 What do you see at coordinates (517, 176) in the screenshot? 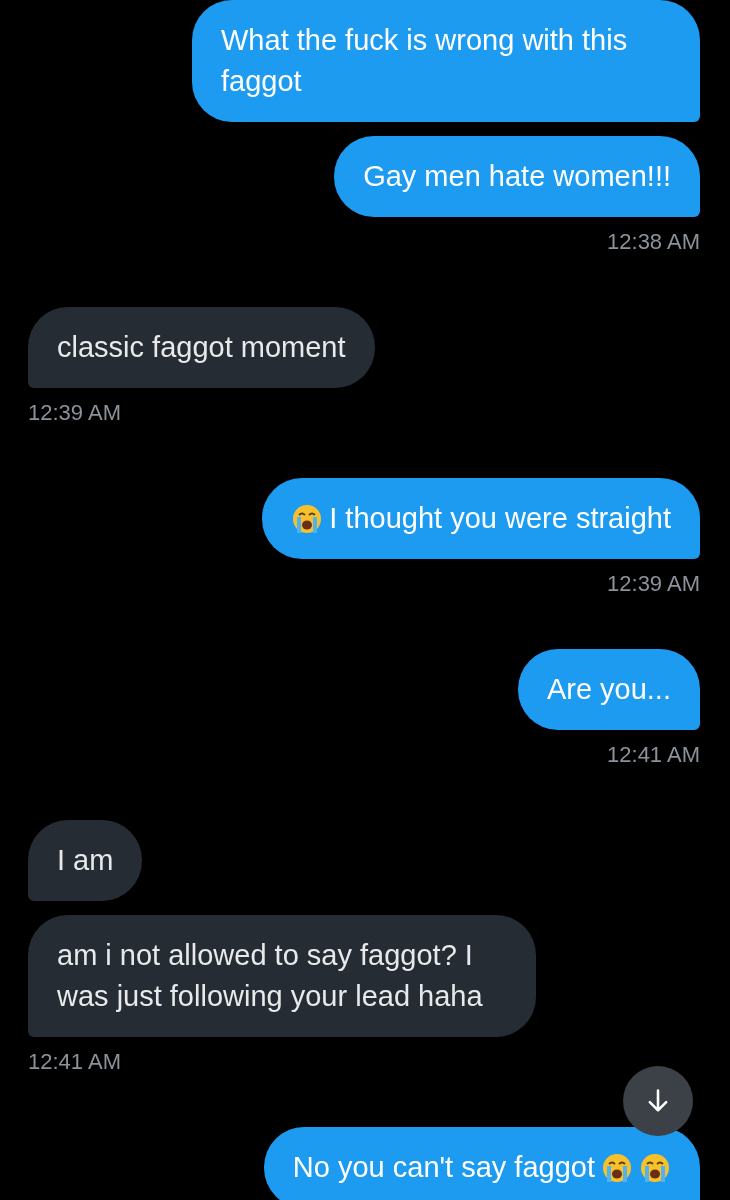
I see `message-text: Gay men hate women!!!` at bounding box center [517, 176].